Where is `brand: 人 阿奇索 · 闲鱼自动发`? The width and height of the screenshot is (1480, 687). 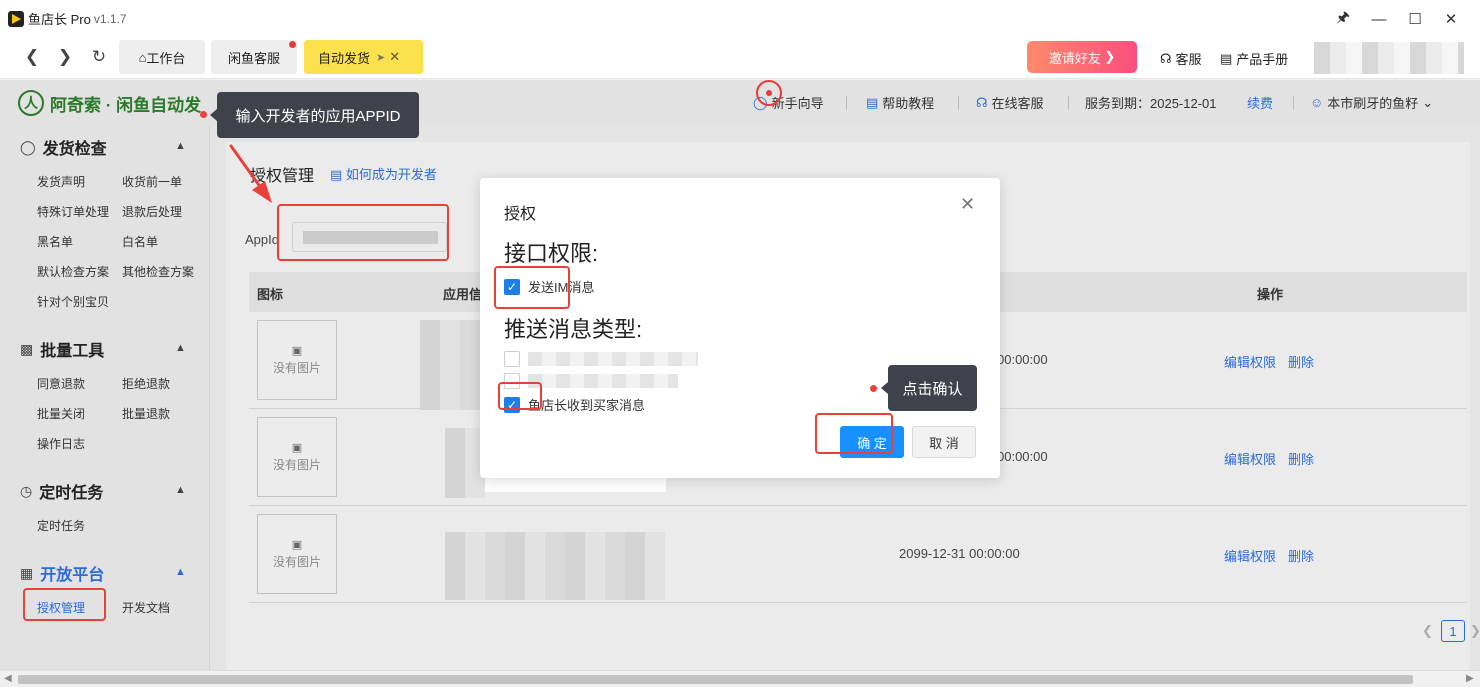
brand: 人 阿奇索 · 闲鱼自动发 is located at coordinates (109, 103).